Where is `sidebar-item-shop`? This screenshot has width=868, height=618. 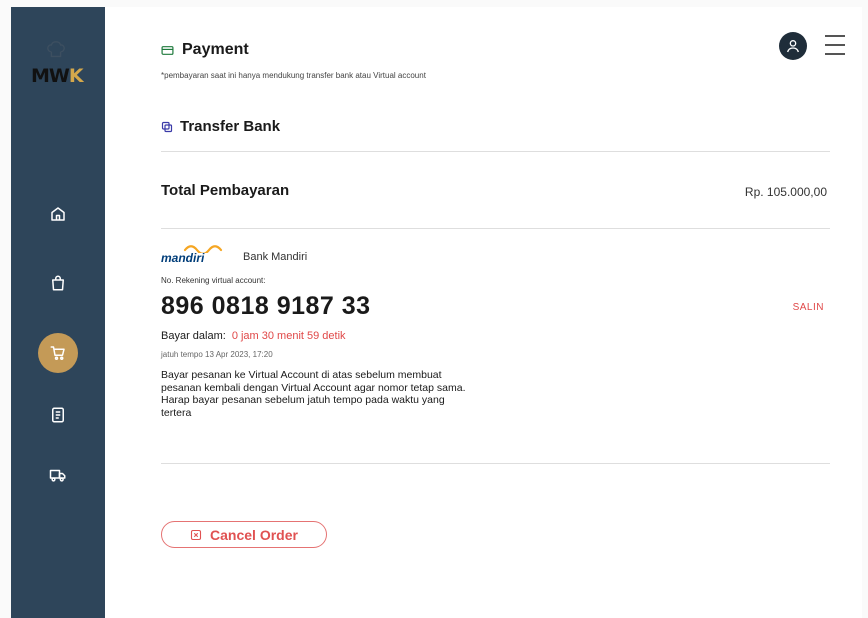 sidebar-item-shop is located at coordinates (58, 283).